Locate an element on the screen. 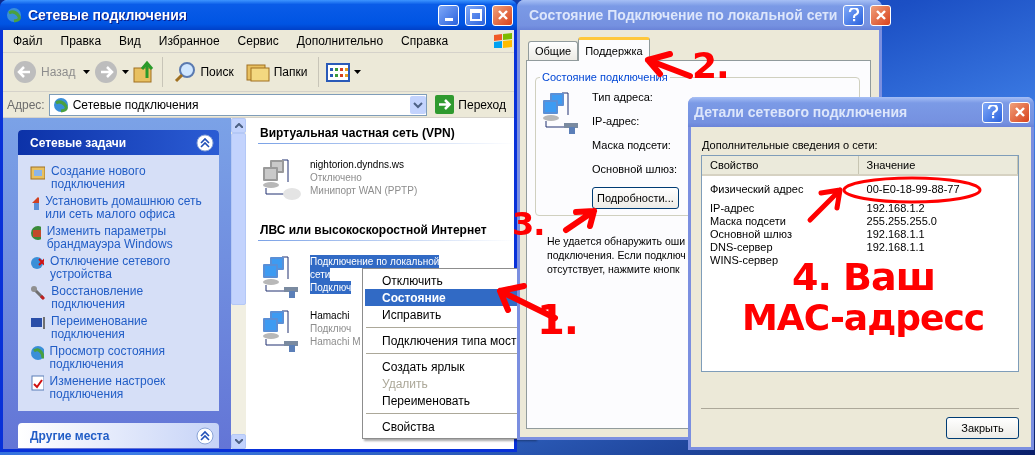 Image resolution: width=1035 pixels, height=455 pixels. field-label: IP-адрес: is located at coordinates (616, 121).